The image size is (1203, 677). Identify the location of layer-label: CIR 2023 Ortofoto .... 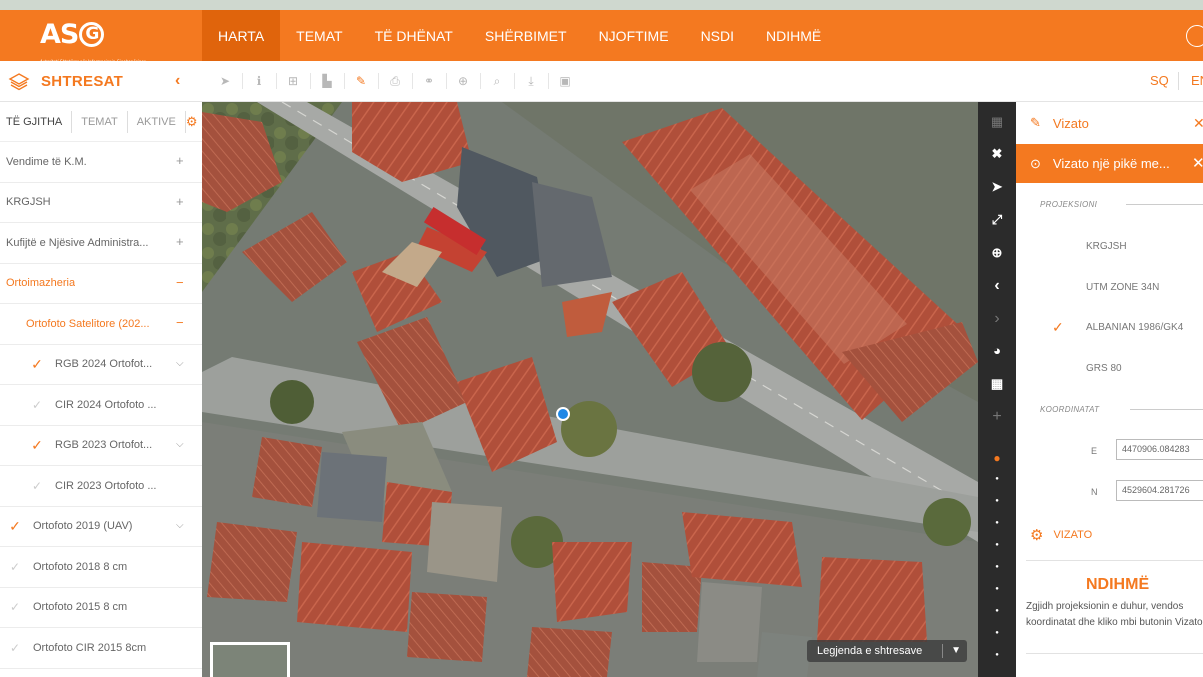
(106, 485).